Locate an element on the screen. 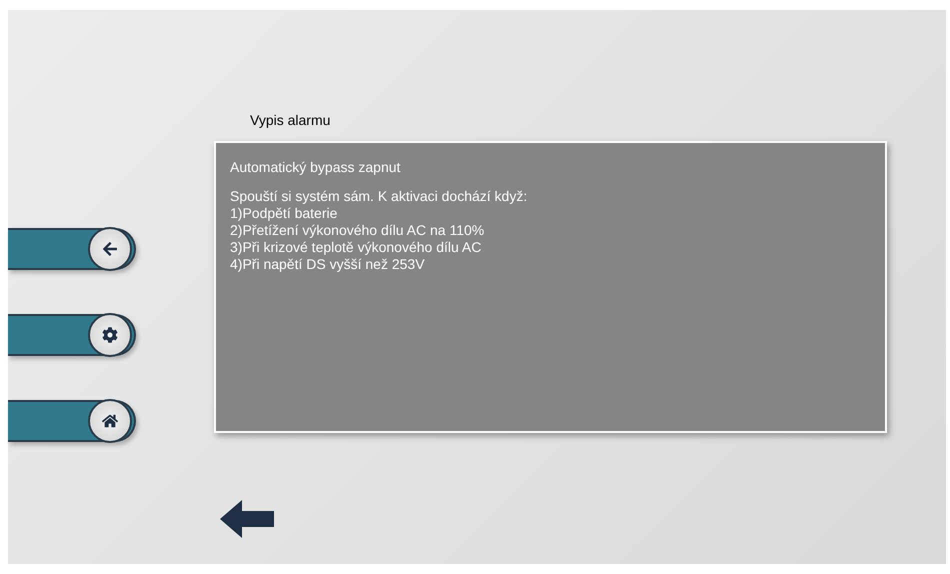  alarm-text-line: 1)Podpětí baterie is located at coordinates (284, 213).